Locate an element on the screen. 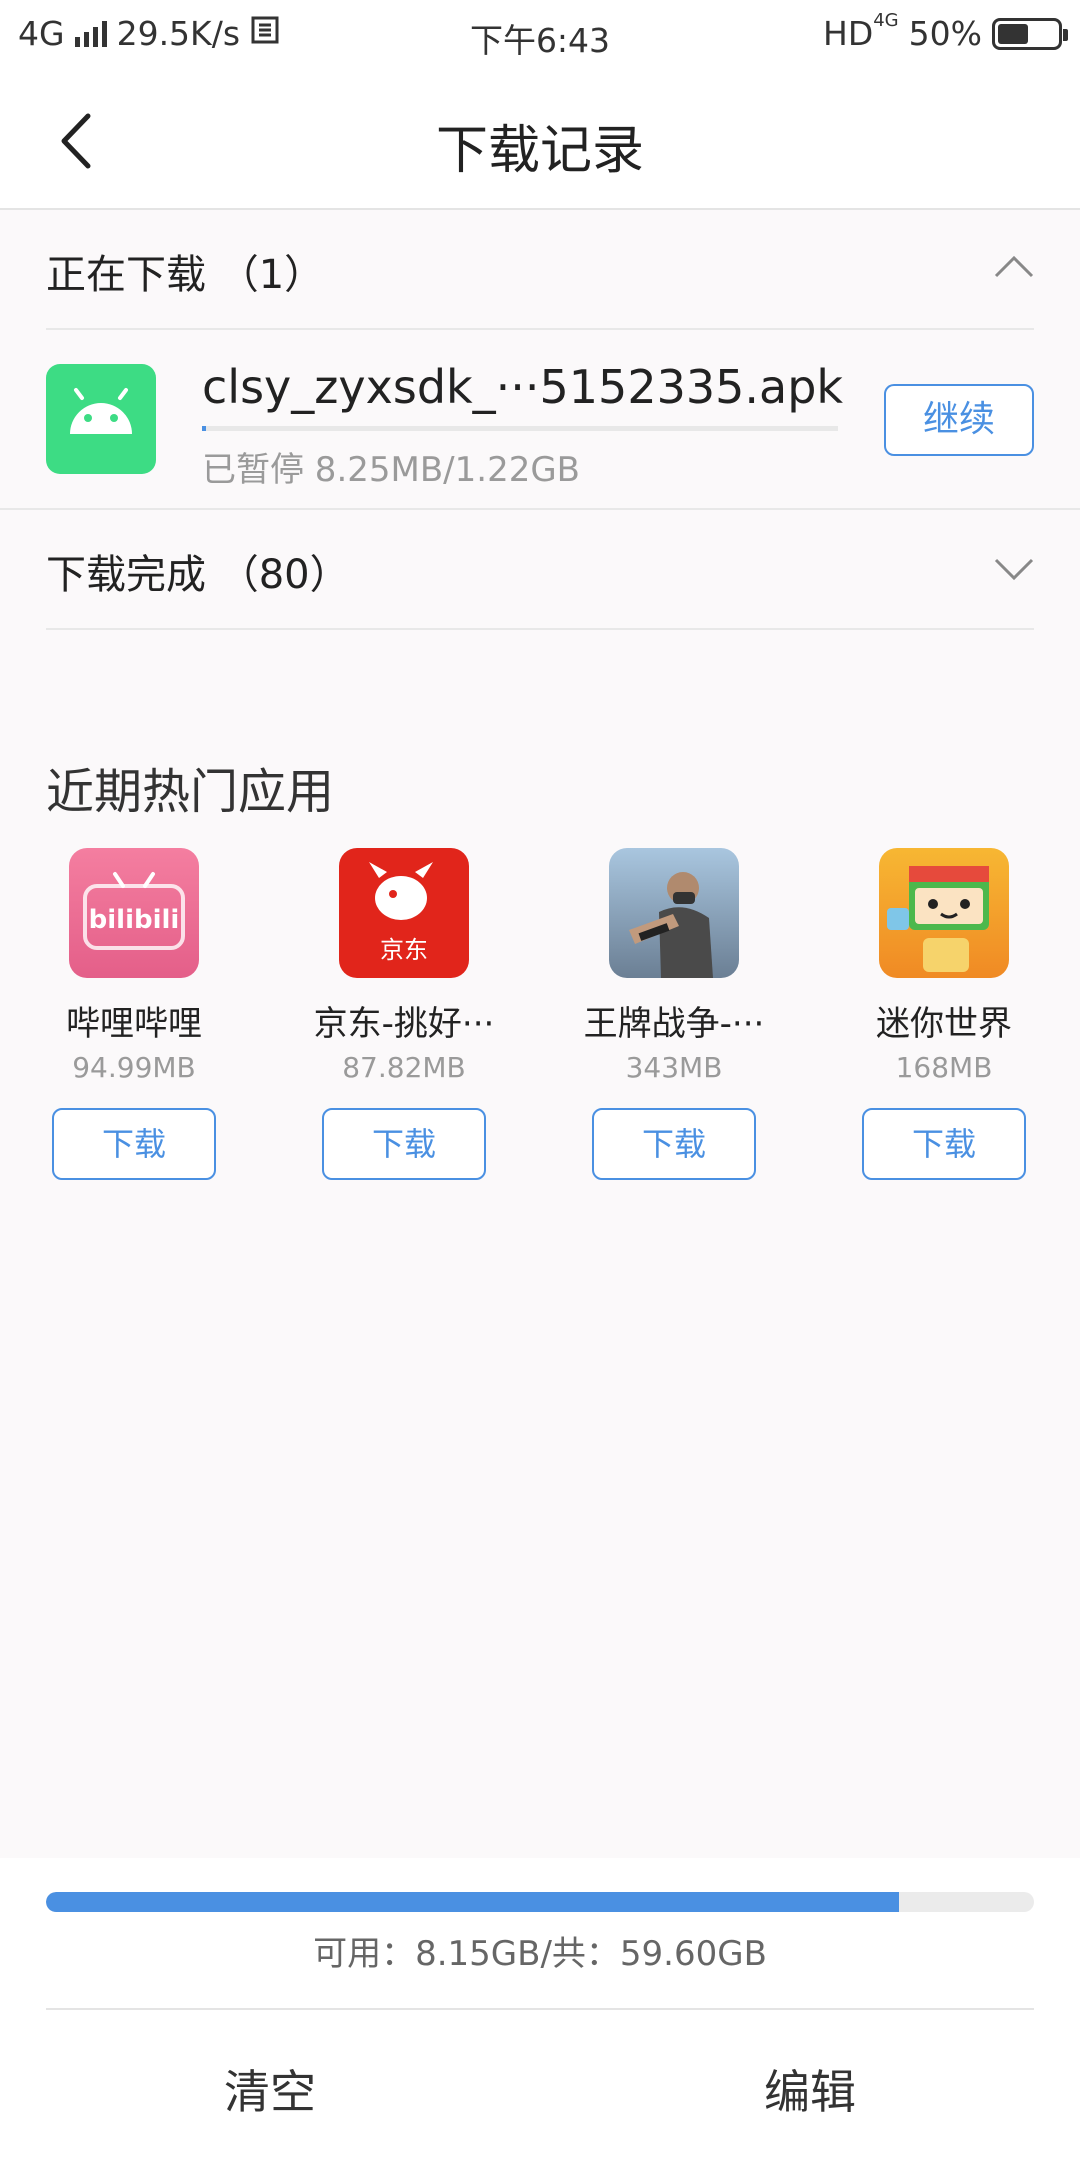 This screenshot has height=2160, width=1080. hd-label: HD4G is located at coordinates (861, 32).